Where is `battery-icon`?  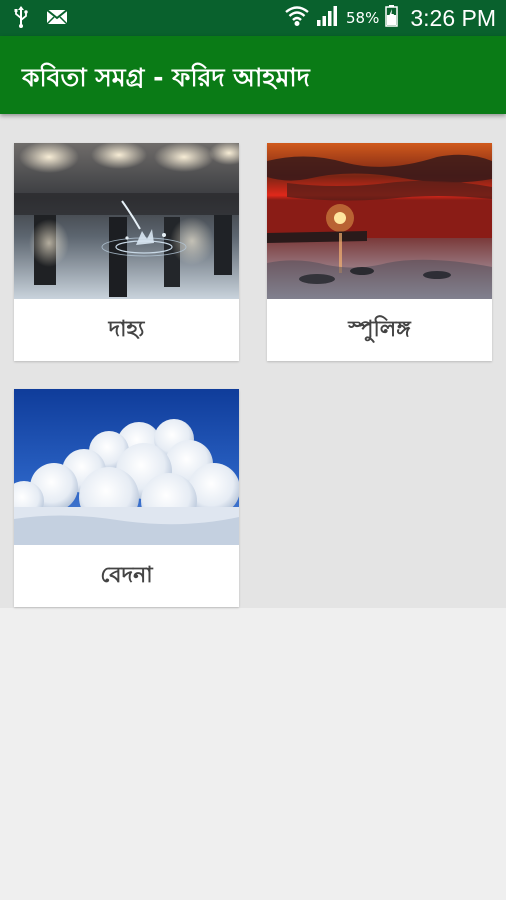 battery-icon is located at coordinates (392, 18).